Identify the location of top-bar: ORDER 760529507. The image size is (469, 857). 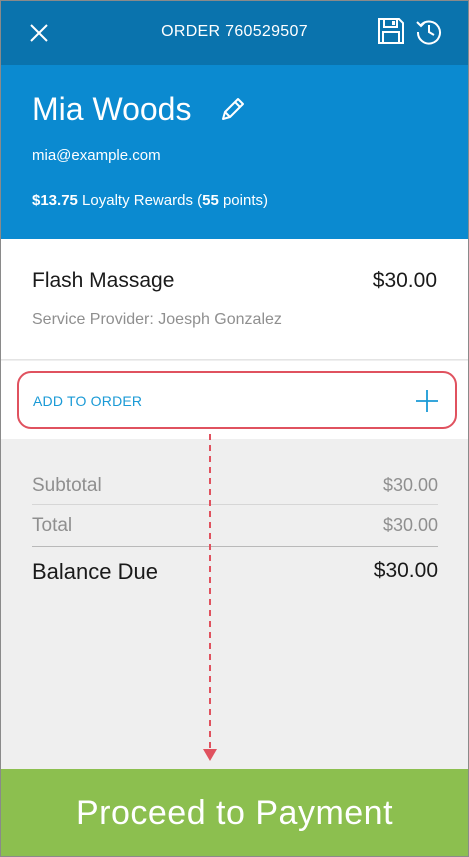
(234, 33).